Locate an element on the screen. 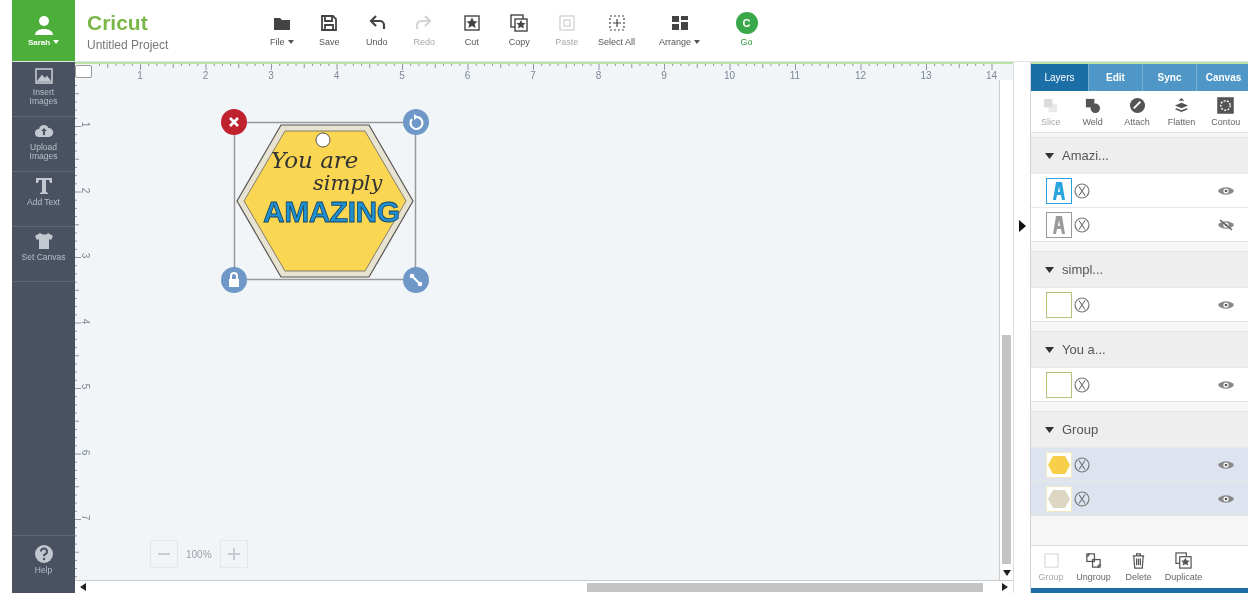 The width and height of the screenshot is (1248, 593). ruler-number: 1 is located at coordinates (140, 75).